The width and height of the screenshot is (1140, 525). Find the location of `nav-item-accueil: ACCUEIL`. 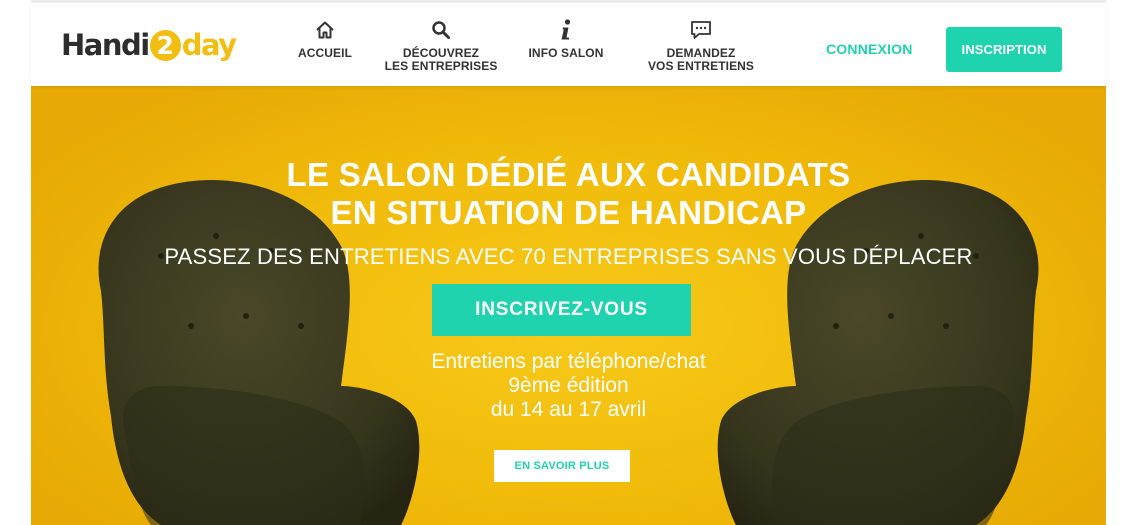

nav-item-accueil: ACCUEIL is located at coordinates (325, 48).